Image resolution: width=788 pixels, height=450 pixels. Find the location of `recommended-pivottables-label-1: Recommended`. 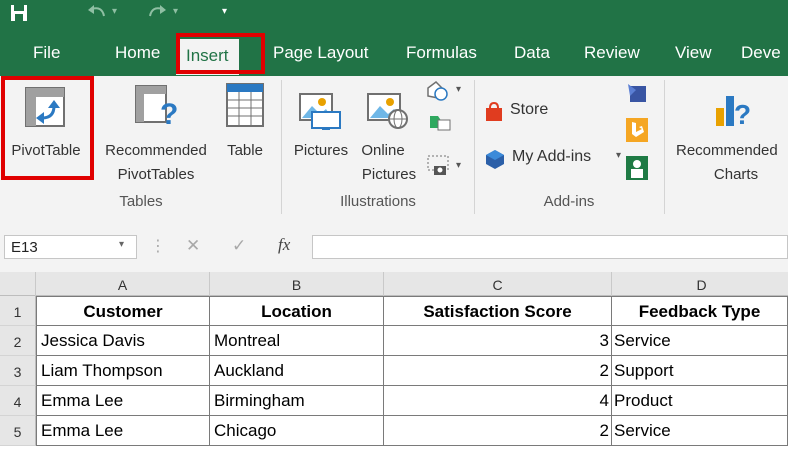

recommended-pivottables-label-1: Recommended is located at coordinates (156, 150).